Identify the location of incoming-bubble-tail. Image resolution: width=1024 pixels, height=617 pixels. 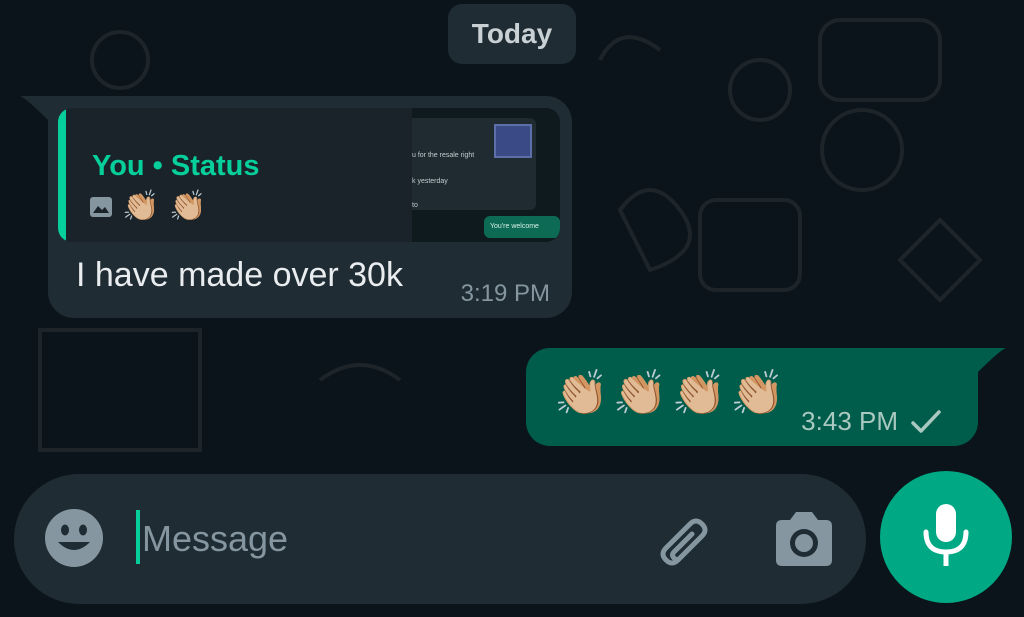
(35, 109).